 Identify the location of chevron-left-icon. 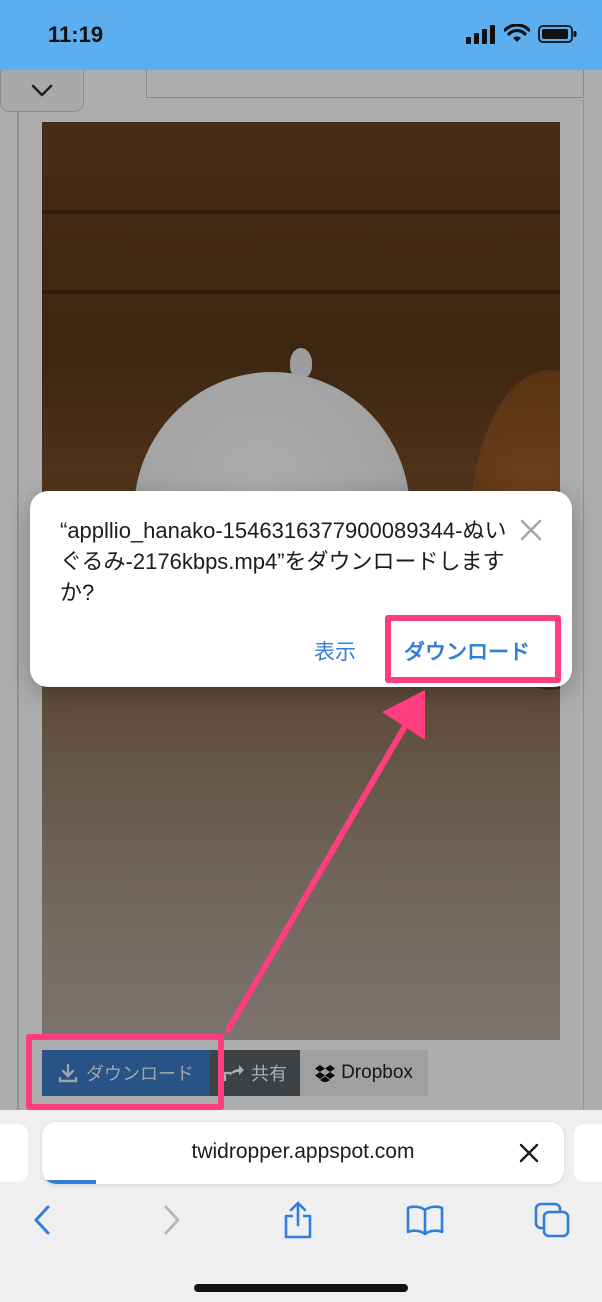
(42, 1220).